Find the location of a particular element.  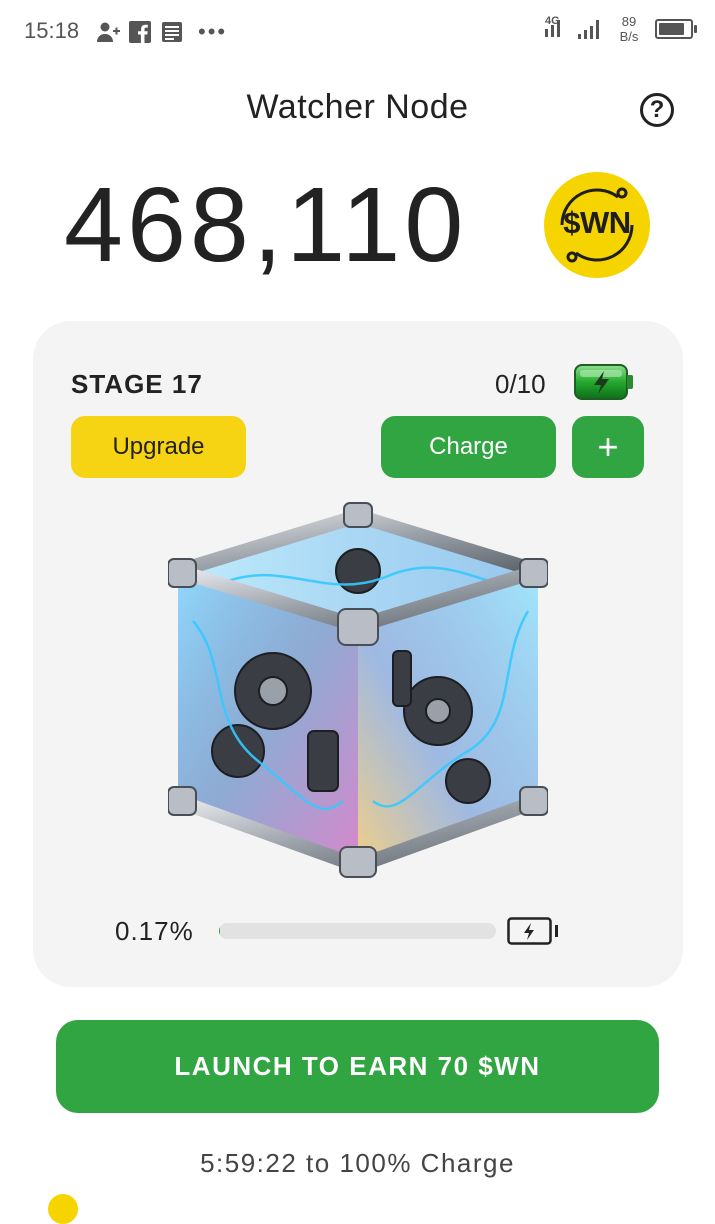

battery-level is located at coordinates (671, 29).